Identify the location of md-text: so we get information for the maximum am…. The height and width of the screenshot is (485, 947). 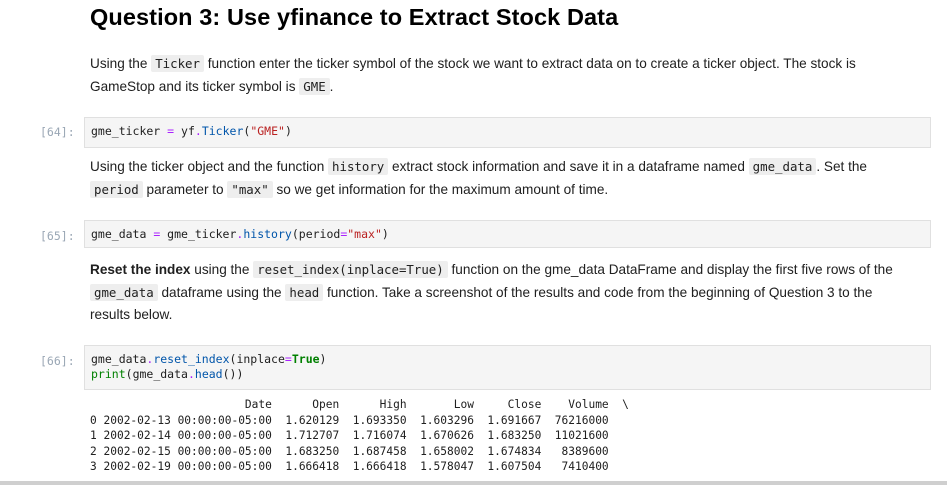
(440, 189).